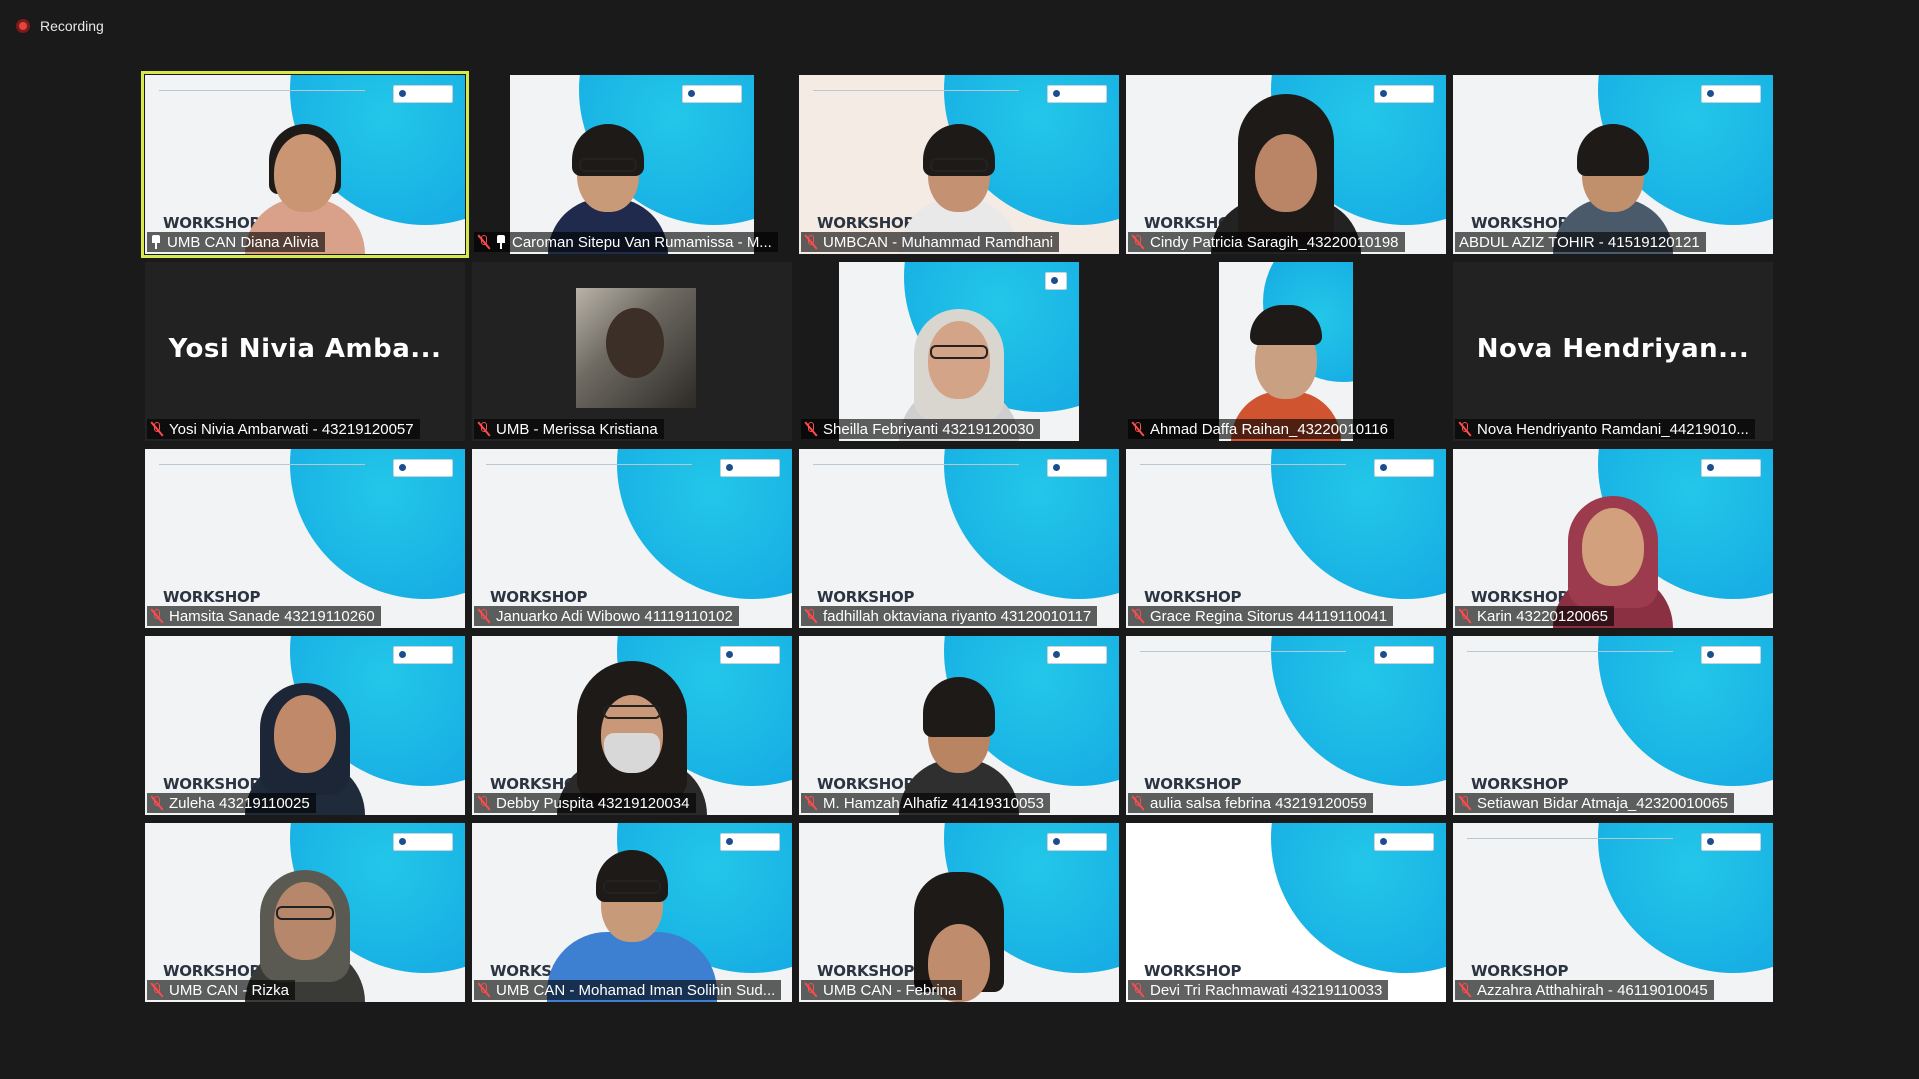 This screenshot has height=1079, width=1919. What do you see at coordinates (1595, 803) in the screenshot?
I see `participant-name-label: Setiawan Bidar Atmaja_42320010065` at bounding box center [1595, 803].